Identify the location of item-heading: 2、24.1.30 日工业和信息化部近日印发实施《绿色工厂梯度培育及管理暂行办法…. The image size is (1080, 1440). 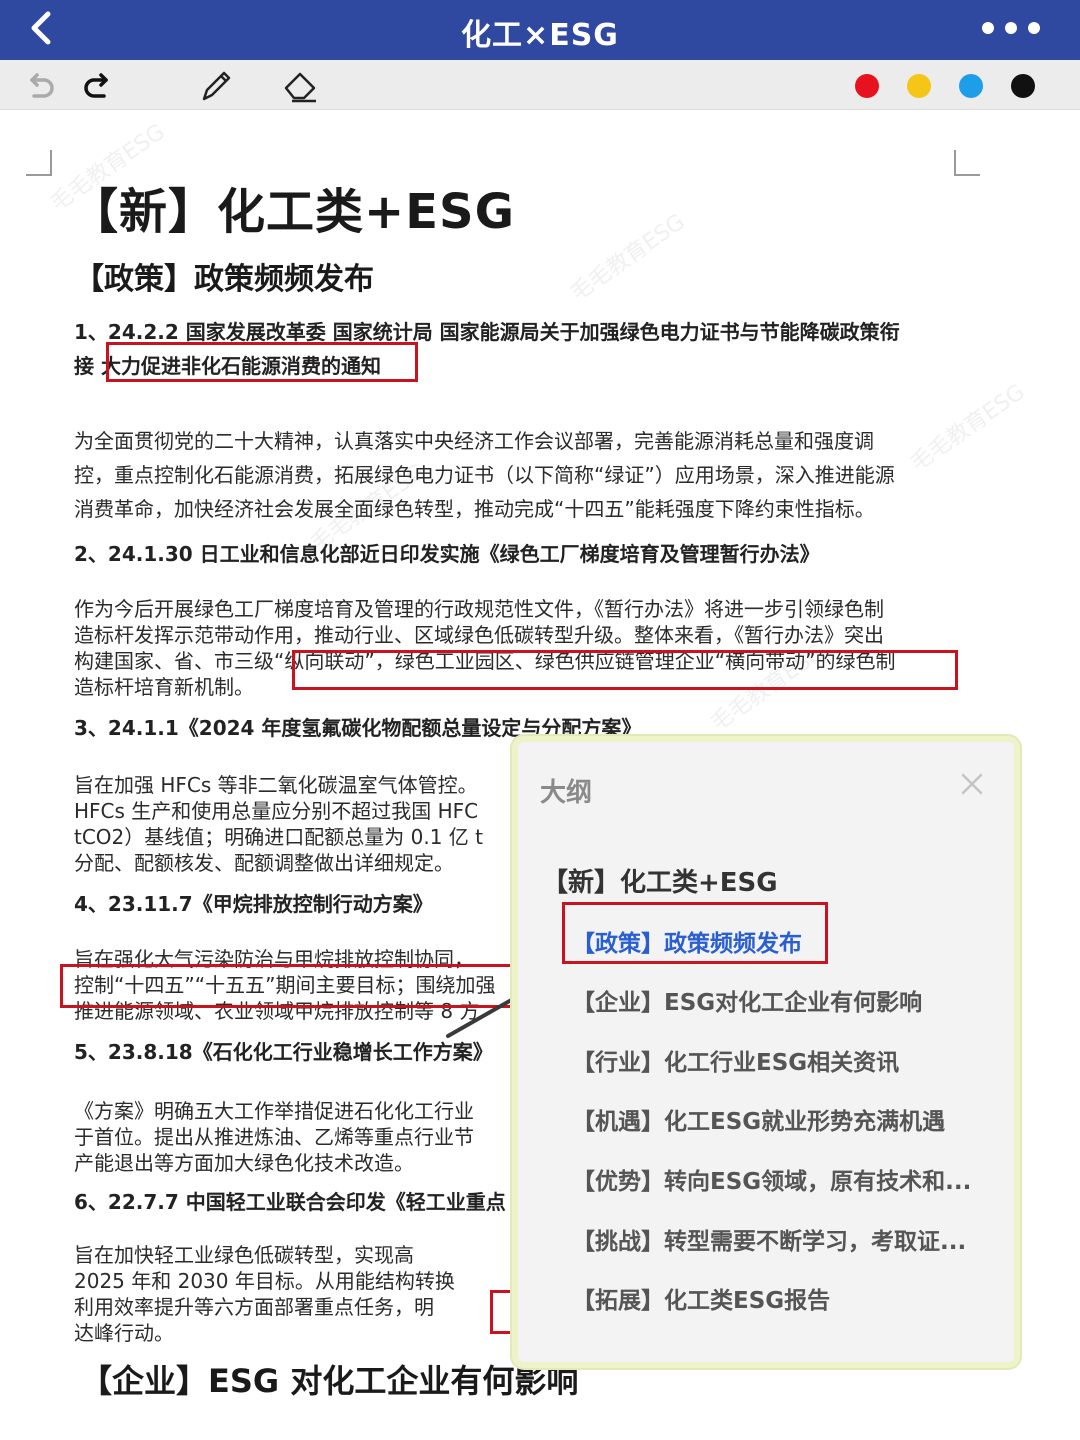
(447, 554).